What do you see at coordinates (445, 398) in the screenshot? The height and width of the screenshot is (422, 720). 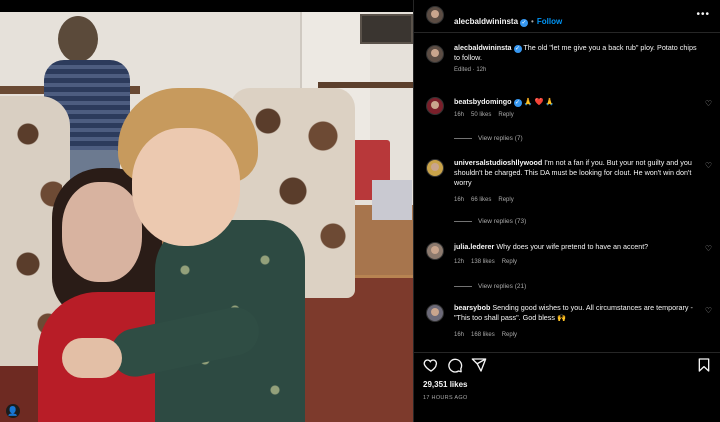 I see `post-timestamp: 17 HOURS AGO` at bounding box center [445, 398].